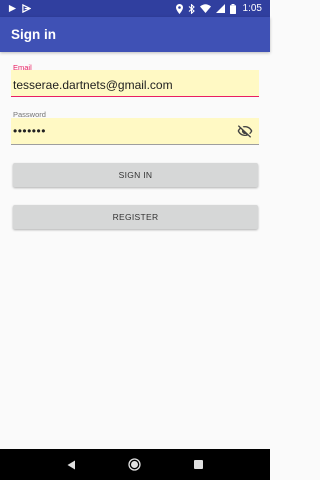 This screenshot has height=480, width=320. Describe the element at coordinates (93, 85) in the screenshot. I see `email-value: tesserae.dartnets@gmail.com` at that location.